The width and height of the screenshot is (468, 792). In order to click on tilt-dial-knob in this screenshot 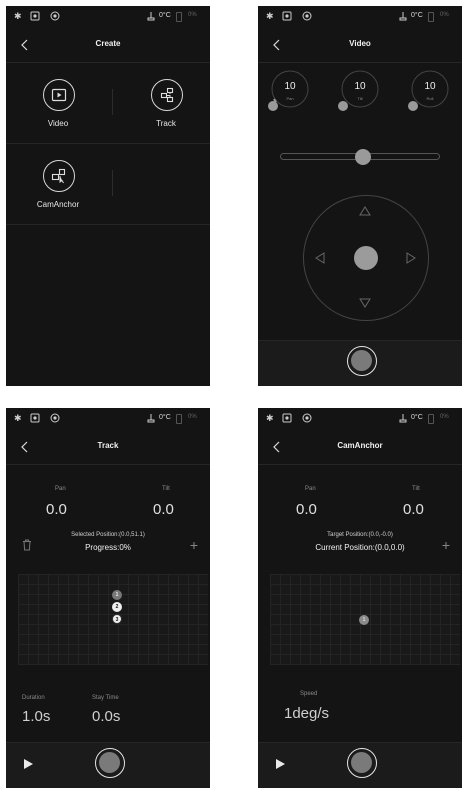, I will do `click(343, 106)`.